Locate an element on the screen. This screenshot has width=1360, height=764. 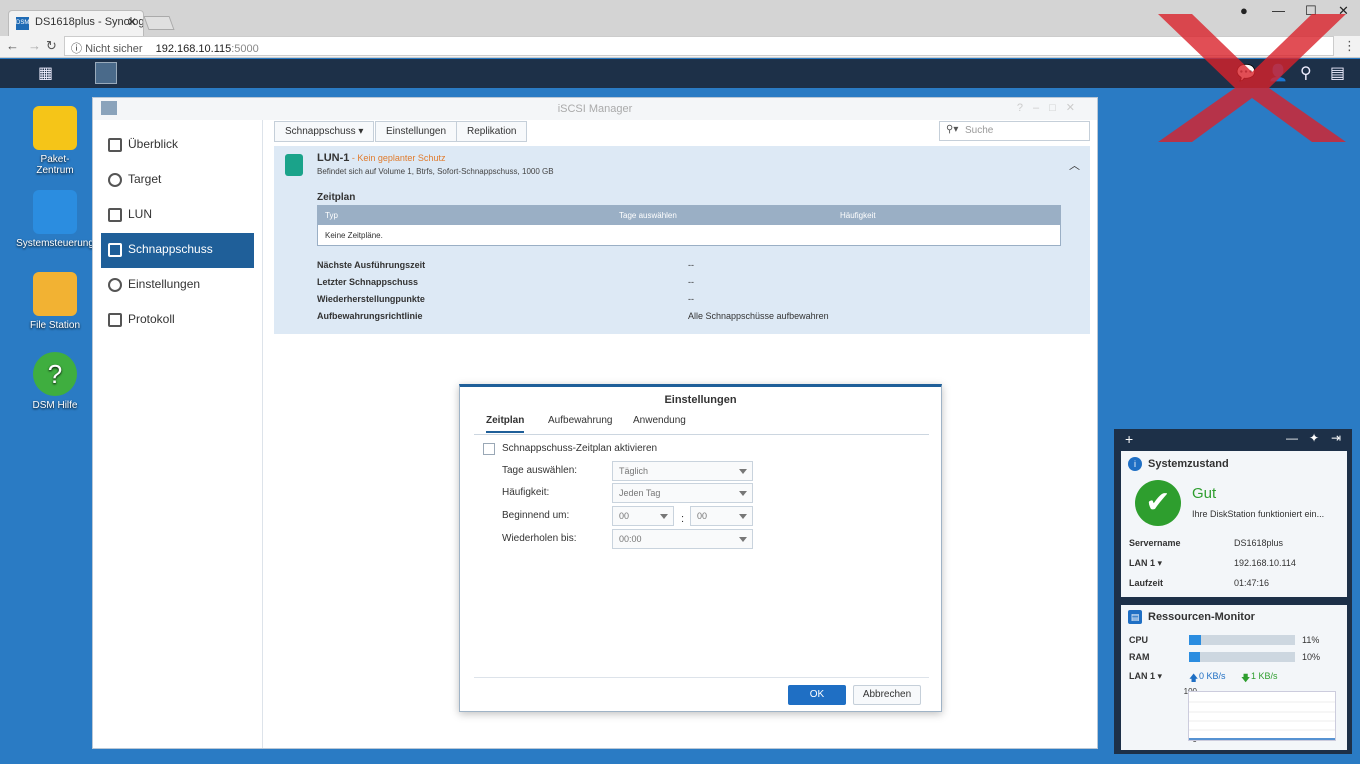
desktop-icon-label: File Station is located at coordinates (55, 325).